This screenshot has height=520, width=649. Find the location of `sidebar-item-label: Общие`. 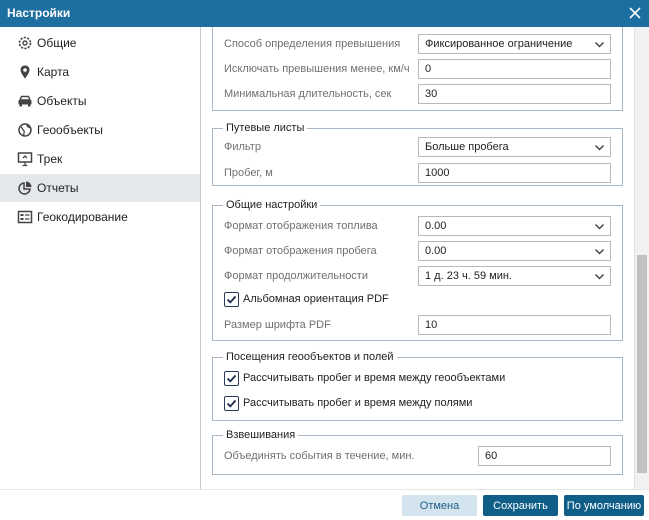

sidebar-item-label: Общие is located at coordinates (57, 43).